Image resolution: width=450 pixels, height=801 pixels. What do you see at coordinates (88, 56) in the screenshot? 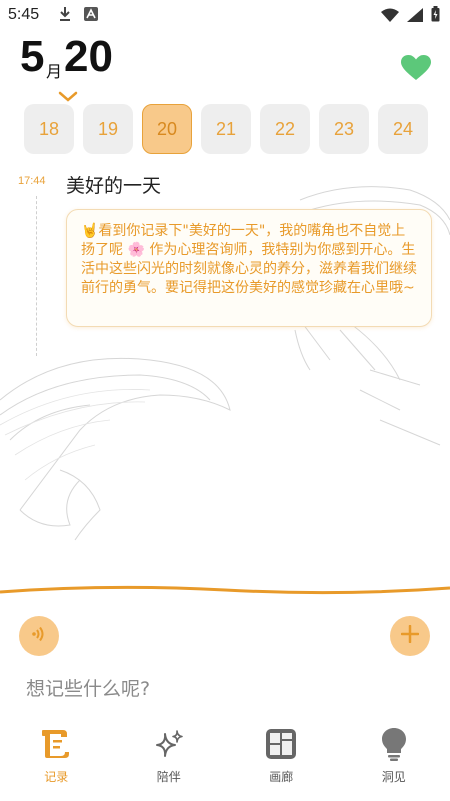
I see `date-number: 20` at bounding box center [88, 56].